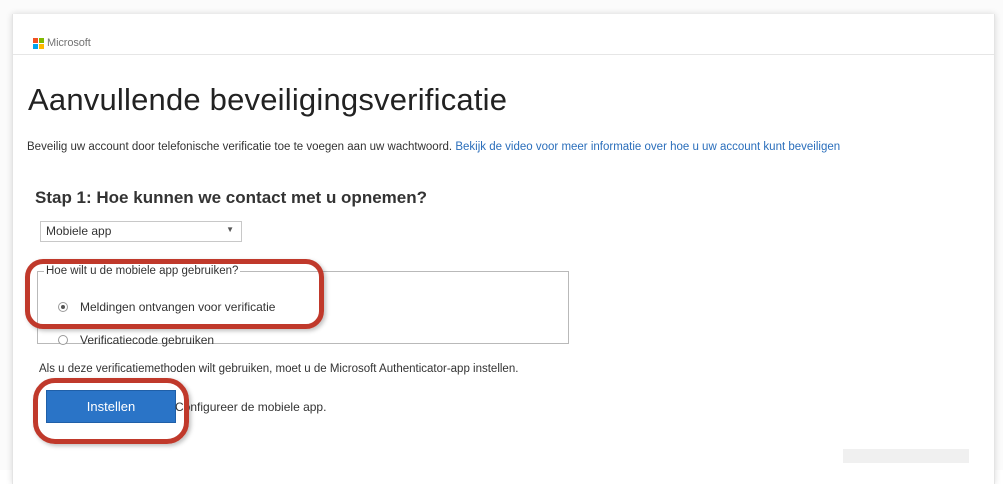 This screenshot has height=484, width=1003. Describe the element at coordinates (141, 231) in the screenshot. I see `contact-method-select: Mobiele app ▼` at that location.